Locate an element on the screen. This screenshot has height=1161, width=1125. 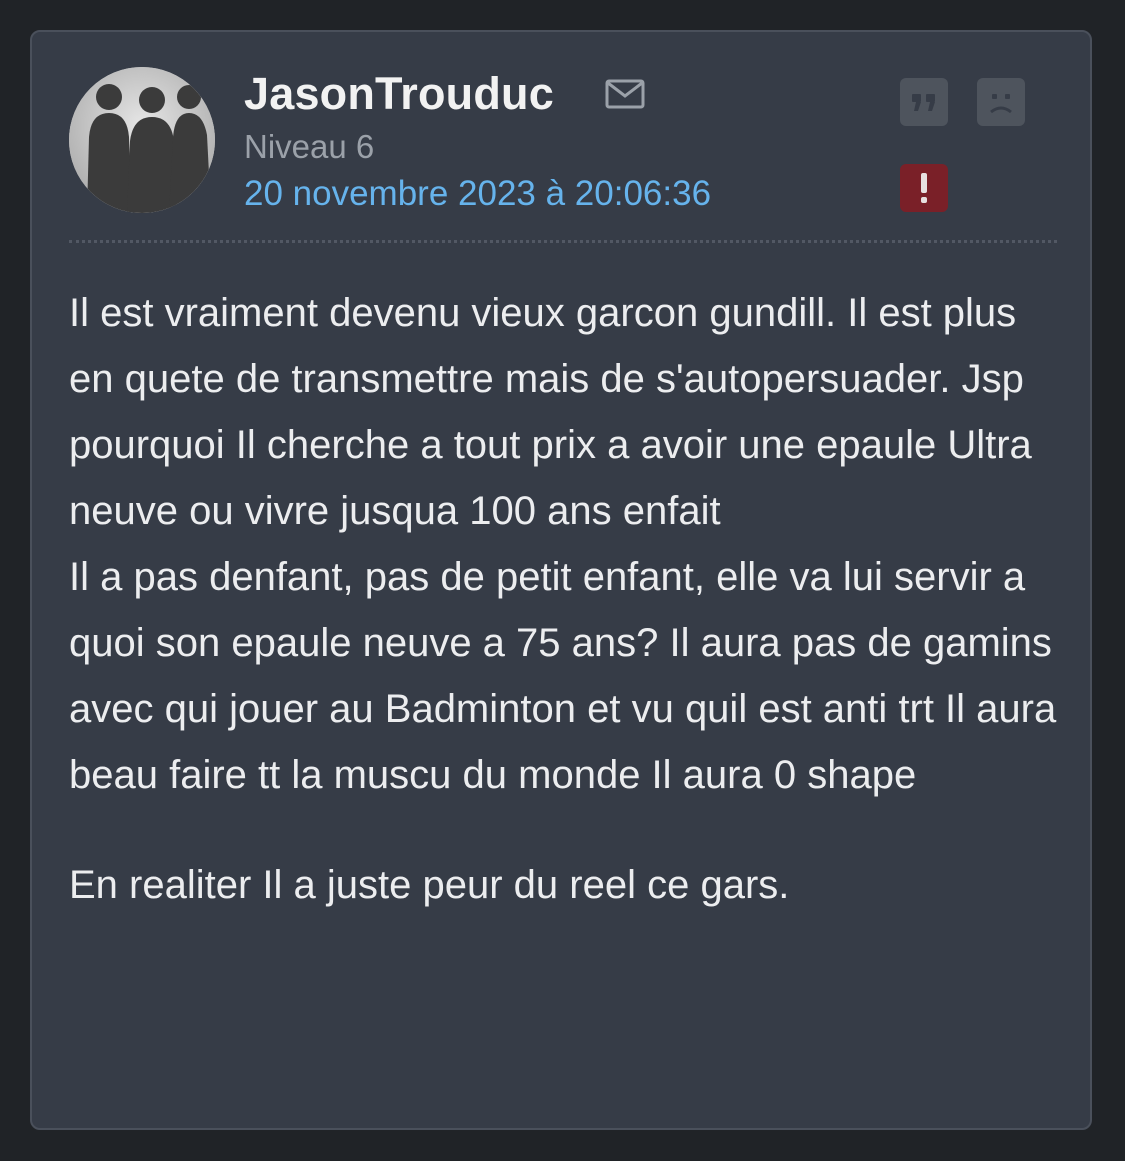
avatar is located at coordinates (142, 140).